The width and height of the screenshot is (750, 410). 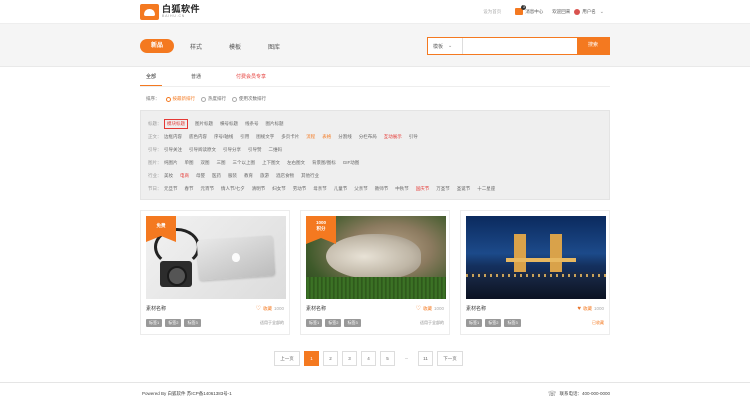 I want to click on filter-option: 儿童节, so click(x=341, y=189).